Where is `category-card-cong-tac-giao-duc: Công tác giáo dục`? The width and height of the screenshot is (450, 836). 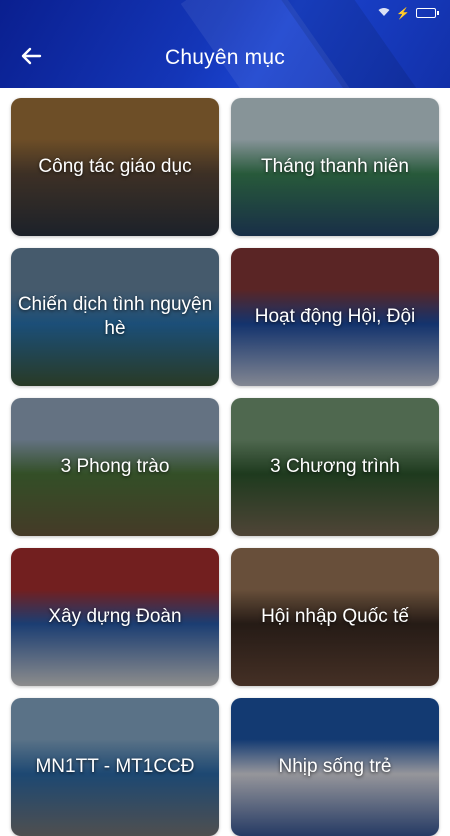
category-card-cong-tac-giao-duc: Công tác giáo dục is located at coordinates (115, 167).